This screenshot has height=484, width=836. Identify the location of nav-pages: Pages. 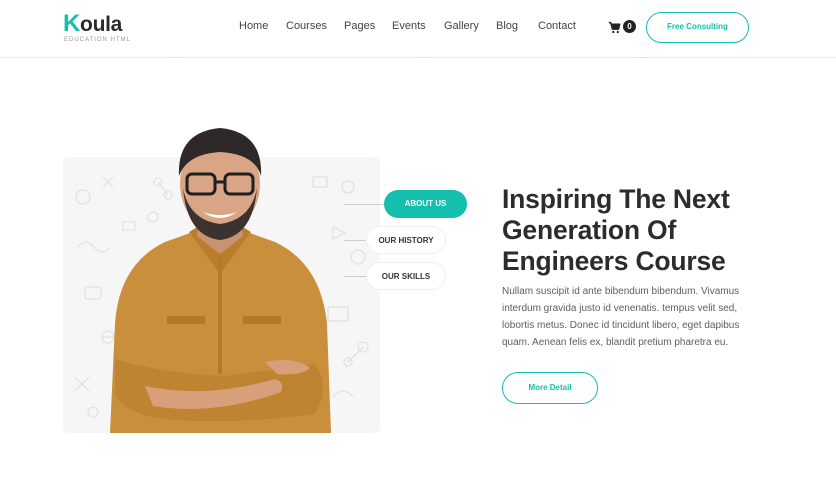
(359, 26).